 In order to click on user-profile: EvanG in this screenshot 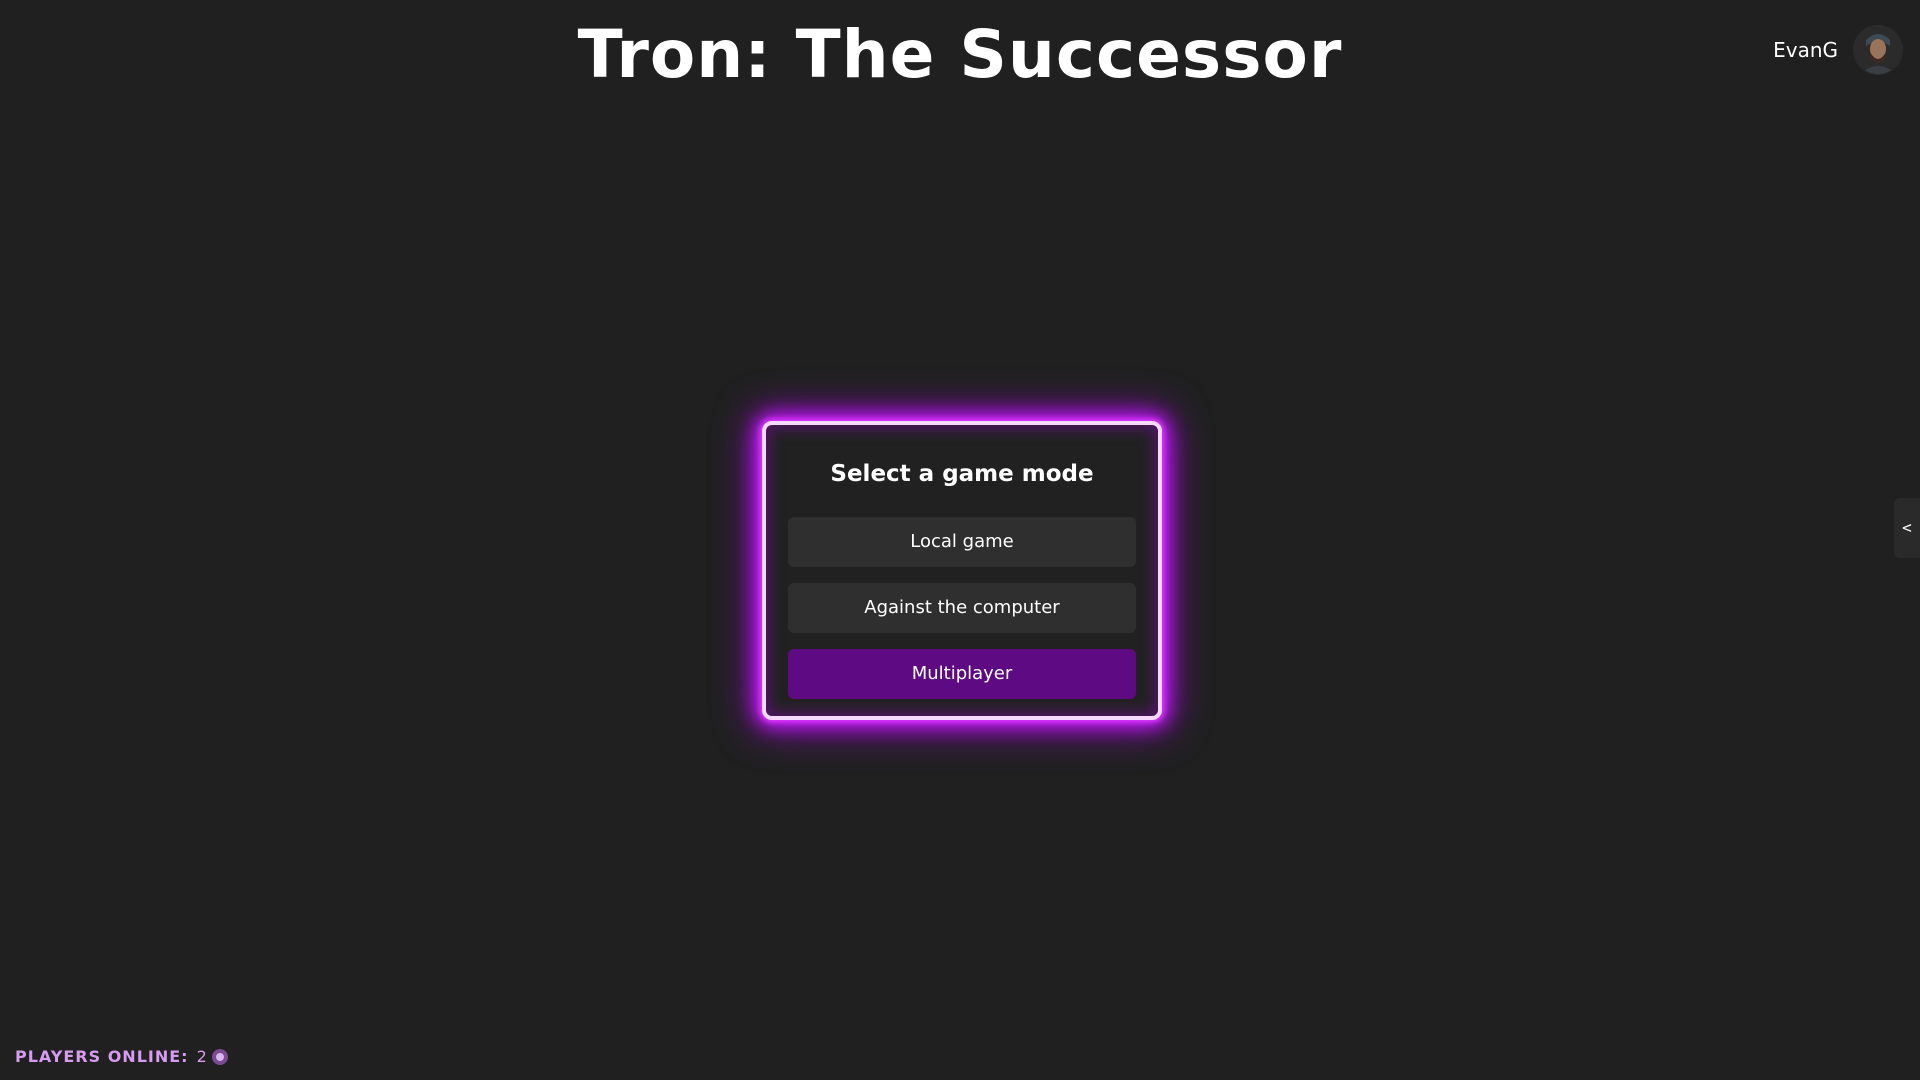, I will do `click(1837, 50)`.